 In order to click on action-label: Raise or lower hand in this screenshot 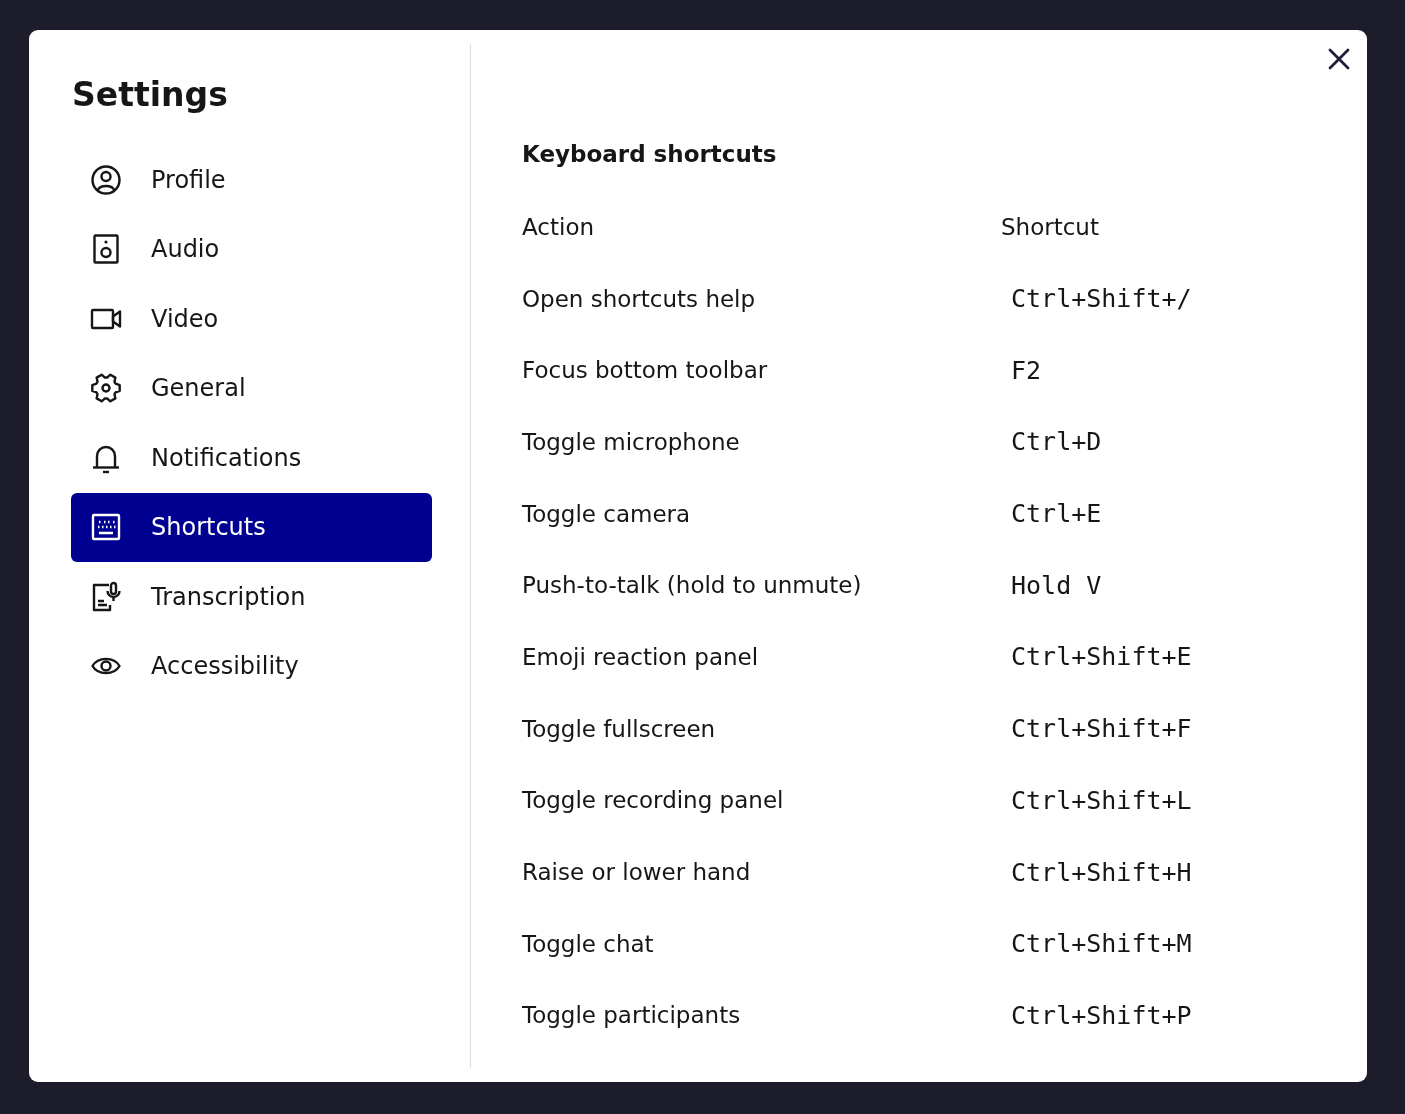, I will do `click(636, 872)`.